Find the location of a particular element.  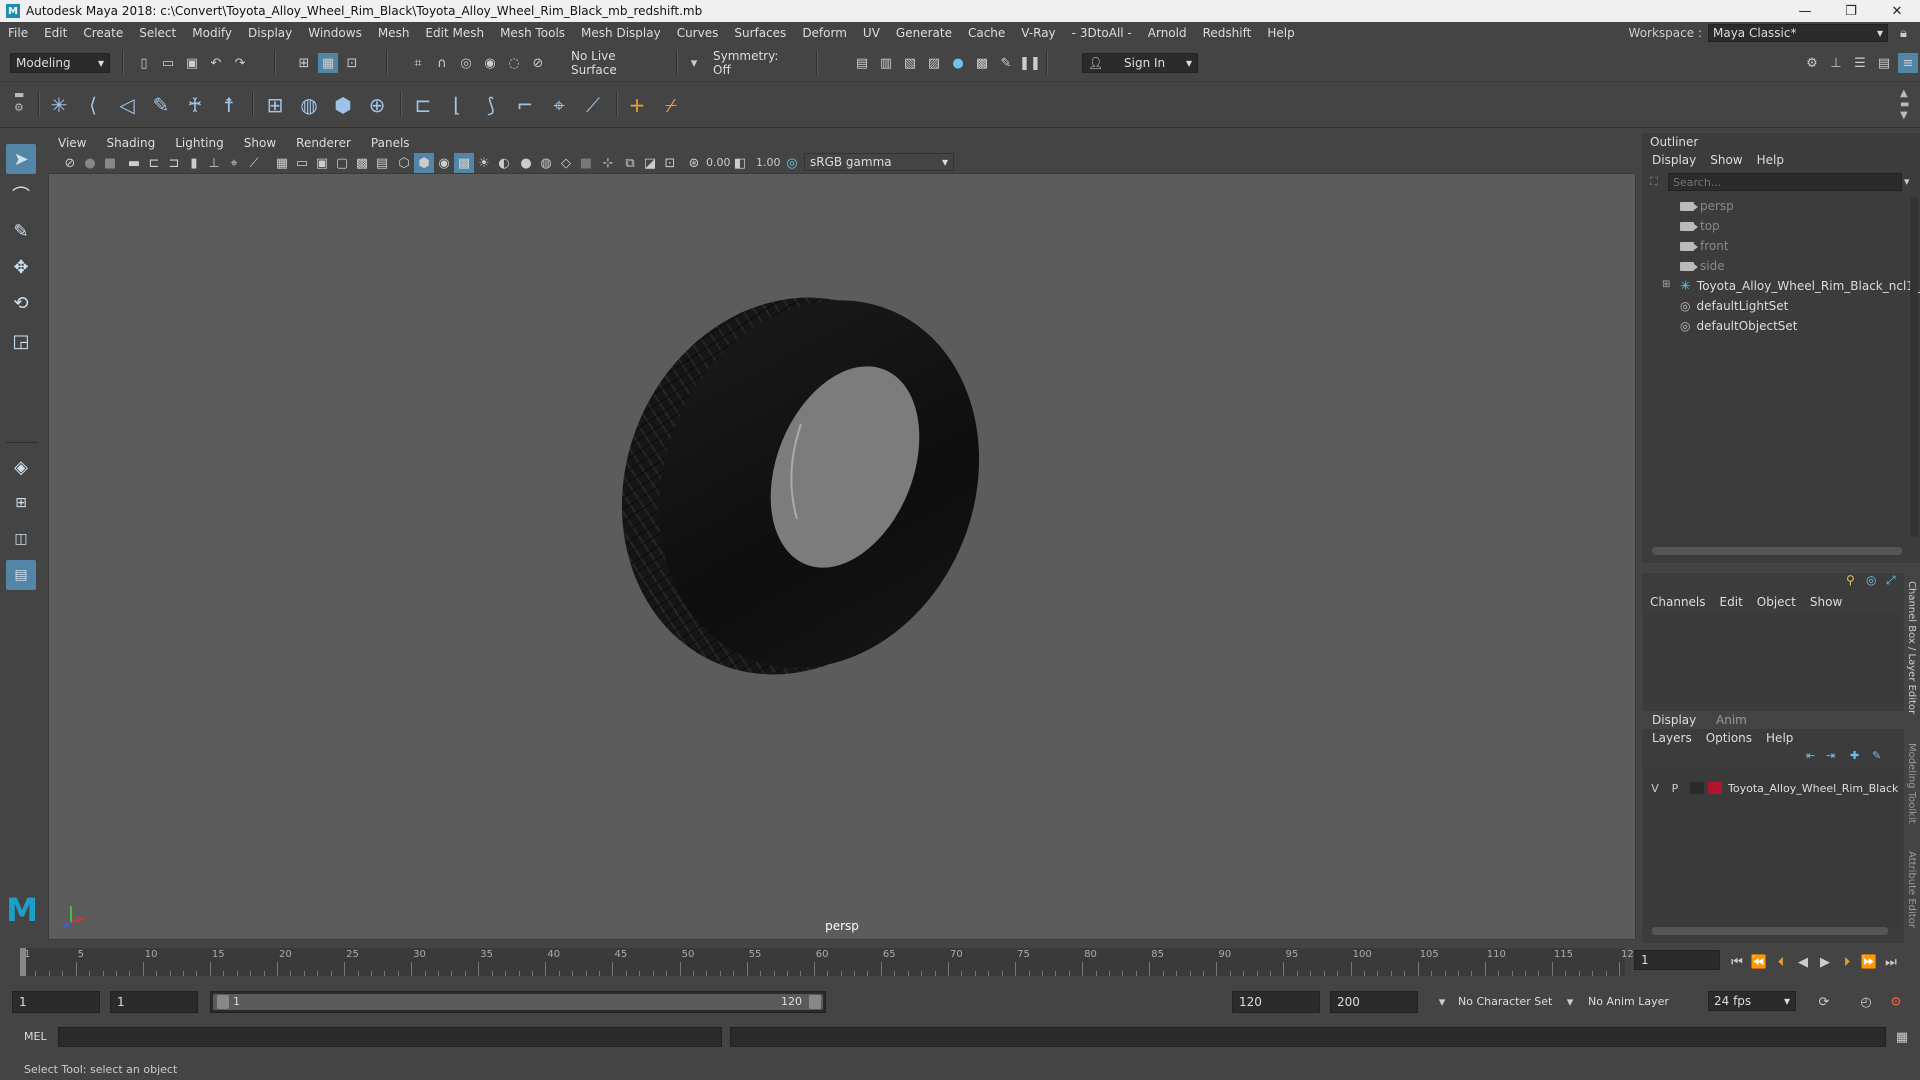

end-frame-field: 200 is located at coordinates (1374, 1002).